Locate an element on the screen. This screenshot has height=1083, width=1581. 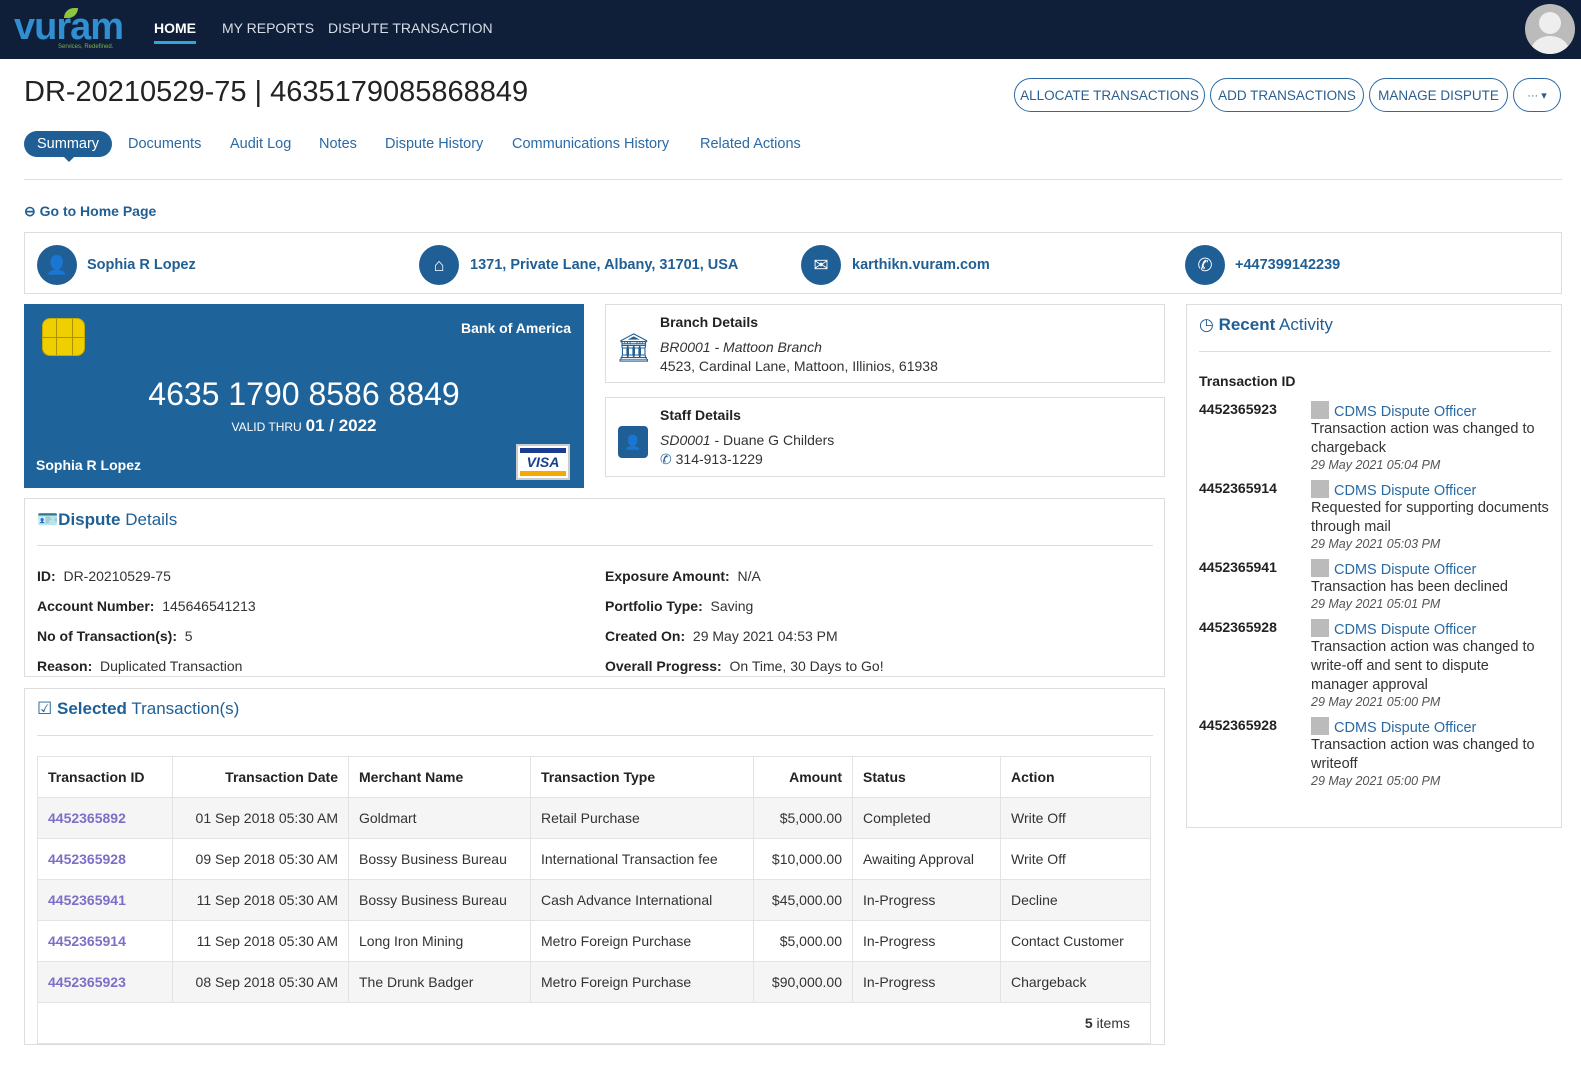
activity-time: 29 May 2021 05:01 PM is located at coordinates (1376, 604).